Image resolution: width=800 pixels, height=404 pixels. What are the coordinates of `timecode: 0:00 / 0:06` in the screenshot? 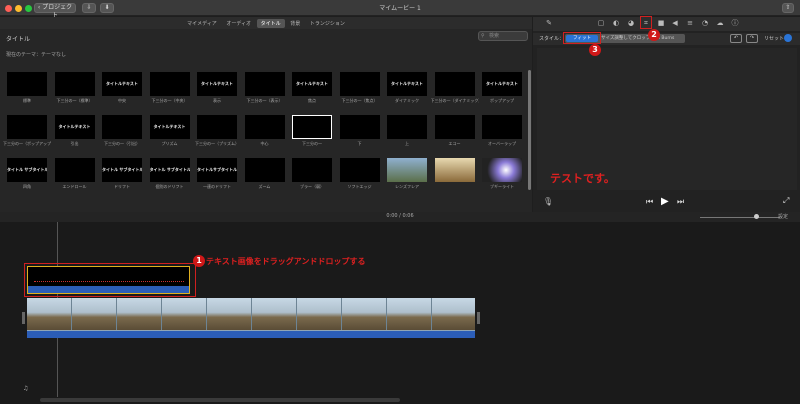 It's located at (400, 216).